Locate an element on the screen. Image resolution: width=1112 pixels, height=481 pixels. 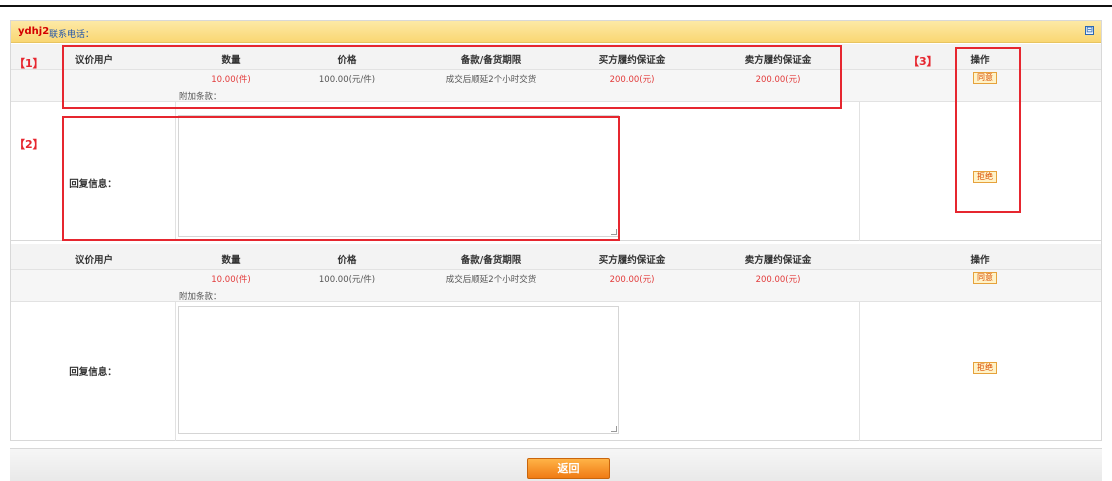
footer-bar: 返回 is located at coordinates (556, 464).